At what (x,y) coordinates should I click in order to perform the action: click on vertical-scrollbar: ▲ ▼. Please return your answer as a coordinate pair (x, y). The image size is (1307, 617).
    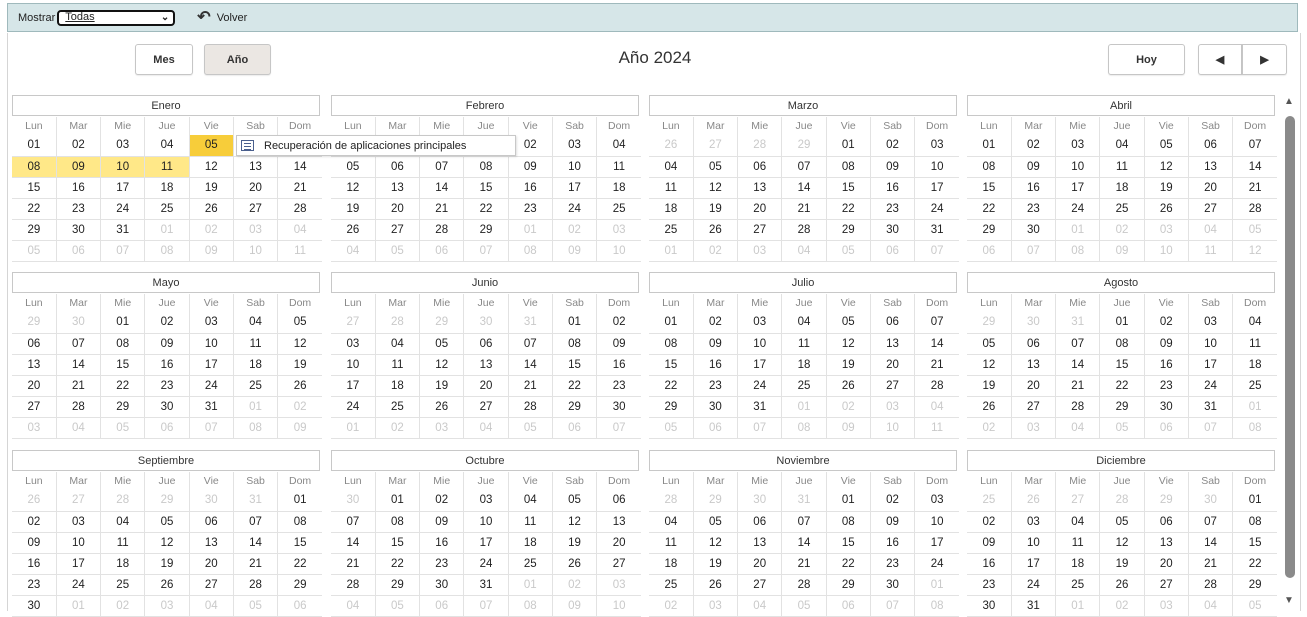
    Looking at the image, I should click on (1290, 351).